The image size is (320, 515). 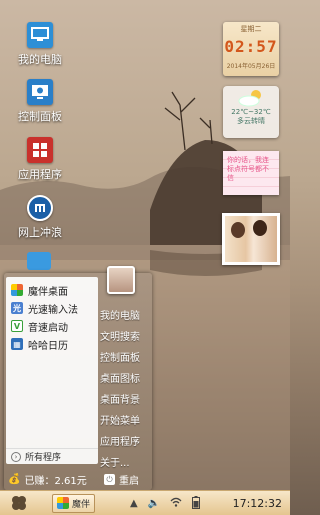 What do you see at coordinates (249, 98) in the screenshot?
I see `cloud-sun-icon` at bounding box center [249, 98].